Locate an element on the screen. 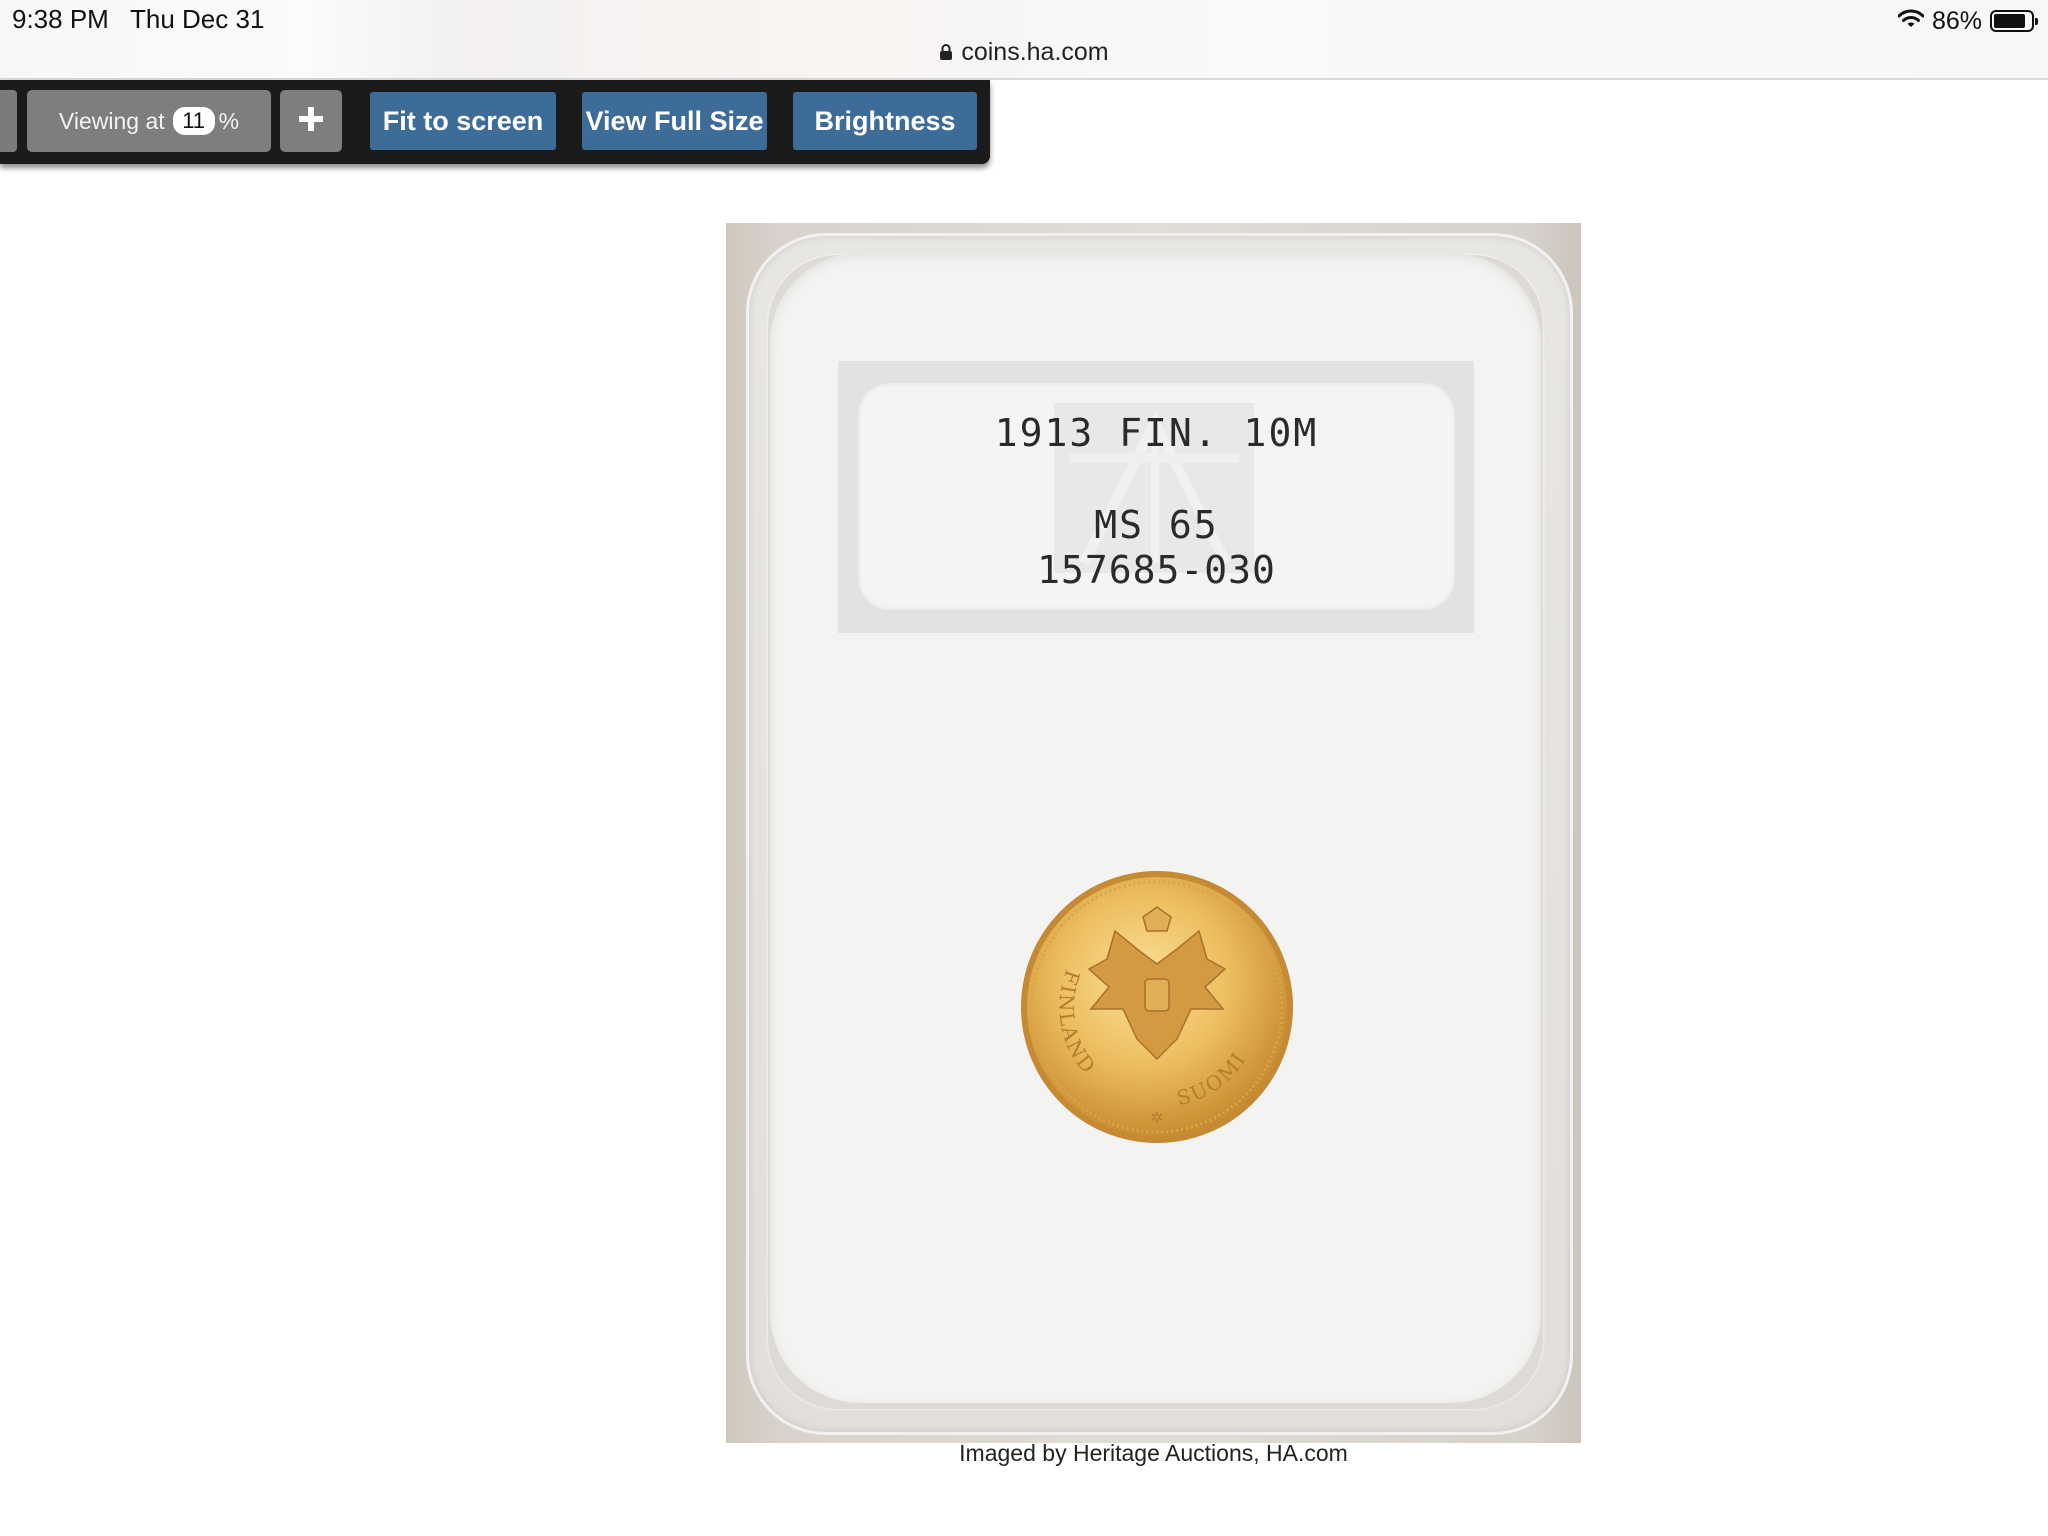 The image size is (2048, 1536). lock-icon is located at coordinates (946, 53).